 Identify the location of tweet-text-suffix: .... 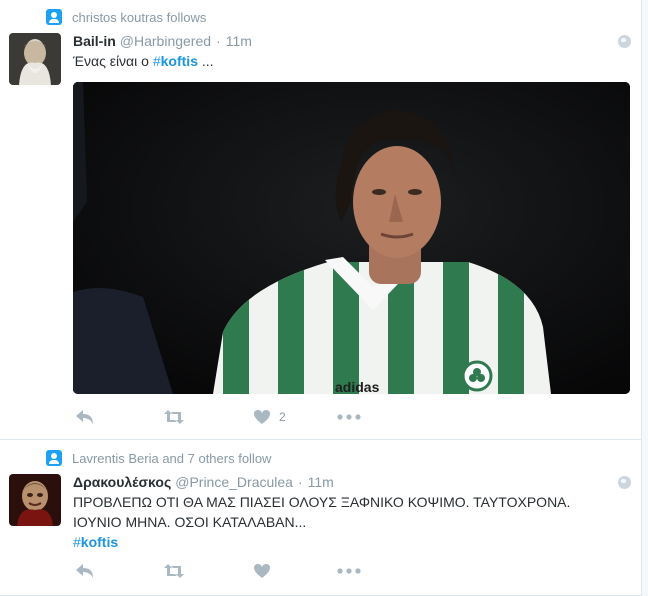
(205, 61).